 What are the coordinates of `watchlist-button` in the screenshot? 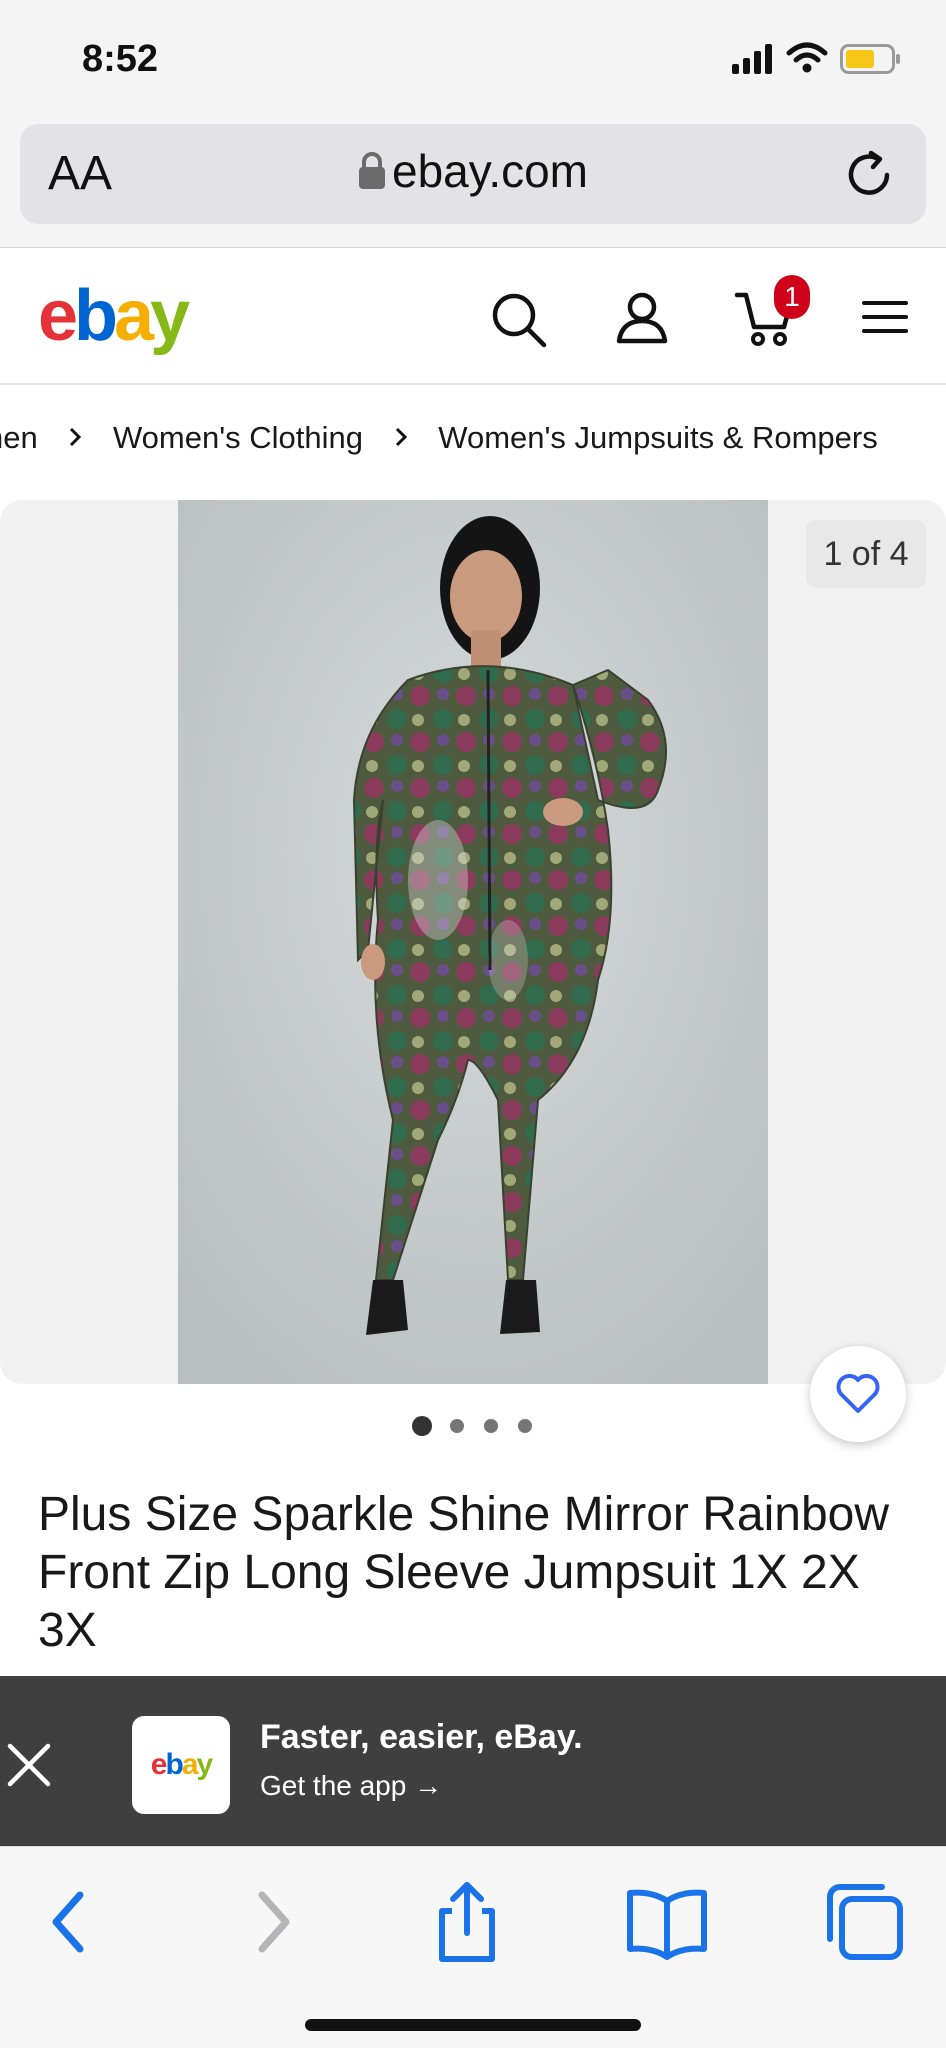 It's located at (858, 1394).